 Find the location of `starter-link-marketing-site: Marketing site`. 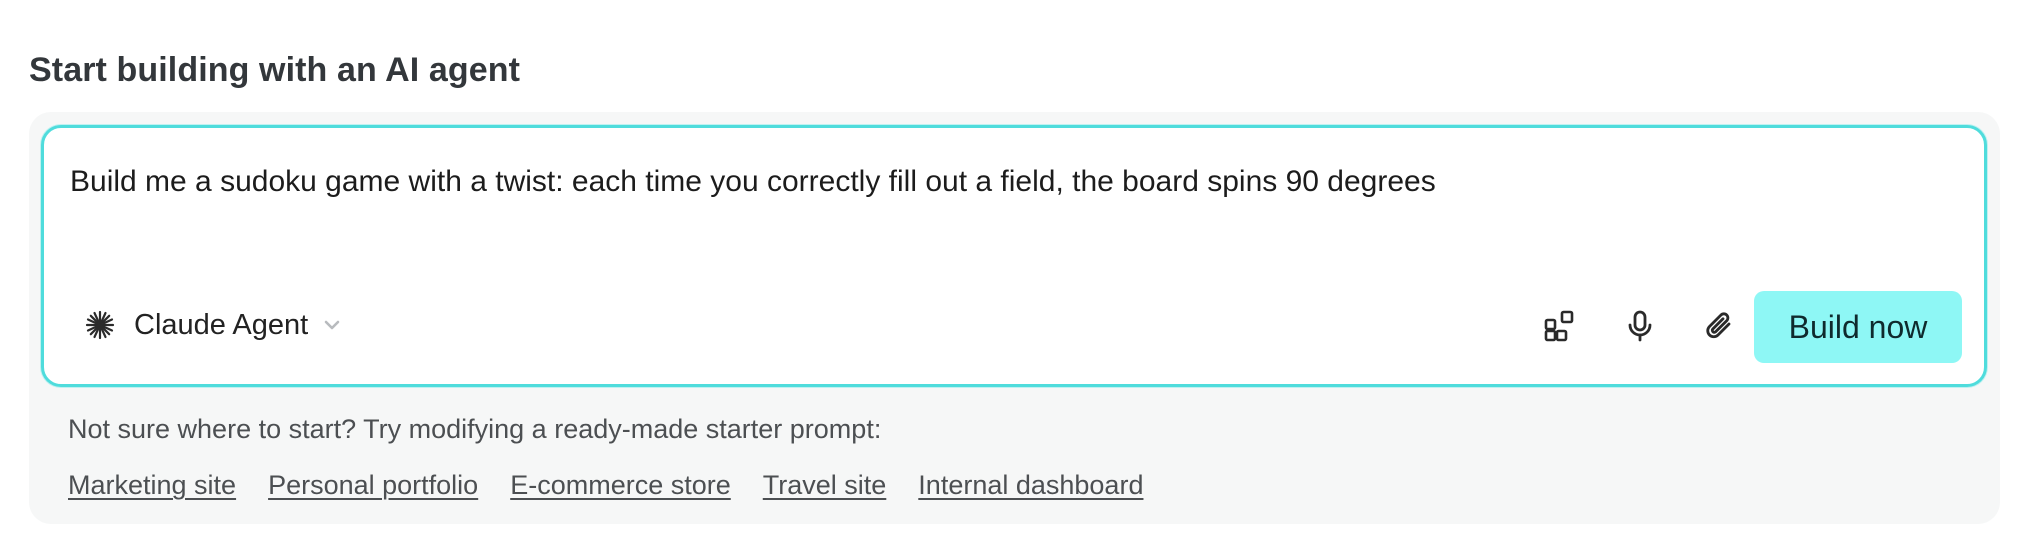

starter-link-marketing-site: Marketing site is located at coordinates (152, 485).